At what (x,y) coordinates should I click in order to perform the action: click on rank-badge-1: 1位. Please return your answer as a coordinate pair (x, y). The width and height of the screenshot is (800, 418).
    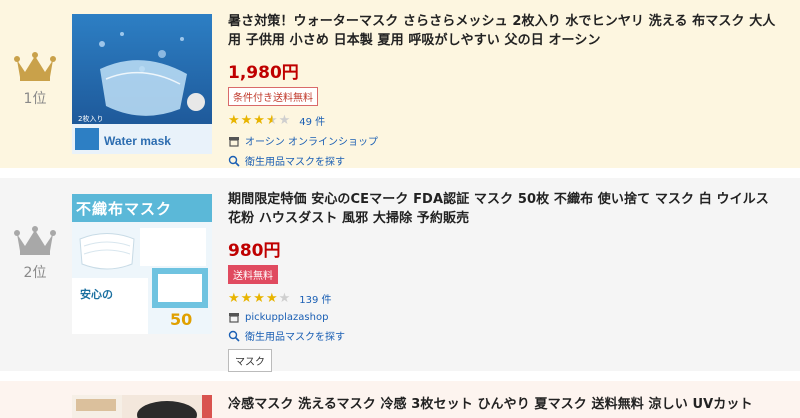
    Looking at the image, I should click on (35, 79).